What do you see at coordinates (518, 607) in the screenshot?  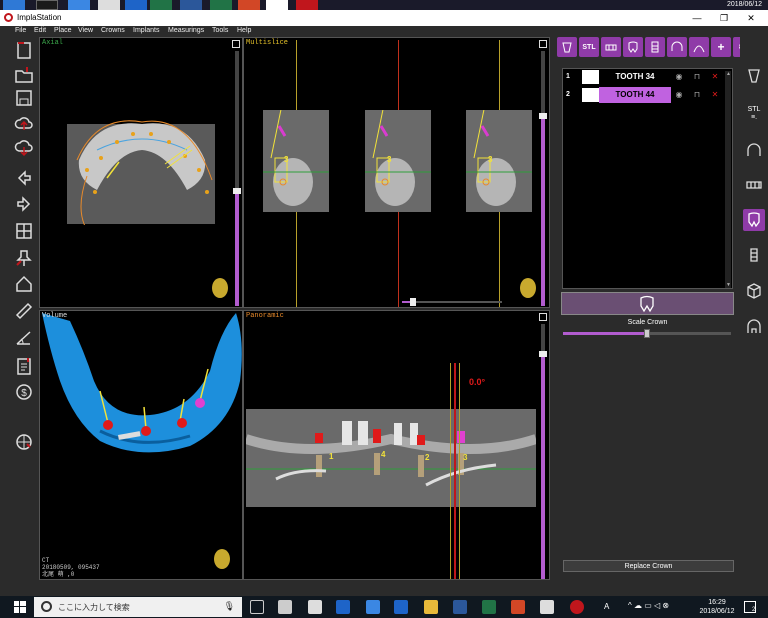 I see `powerpoint-icon` at bounding box center [518, 607].